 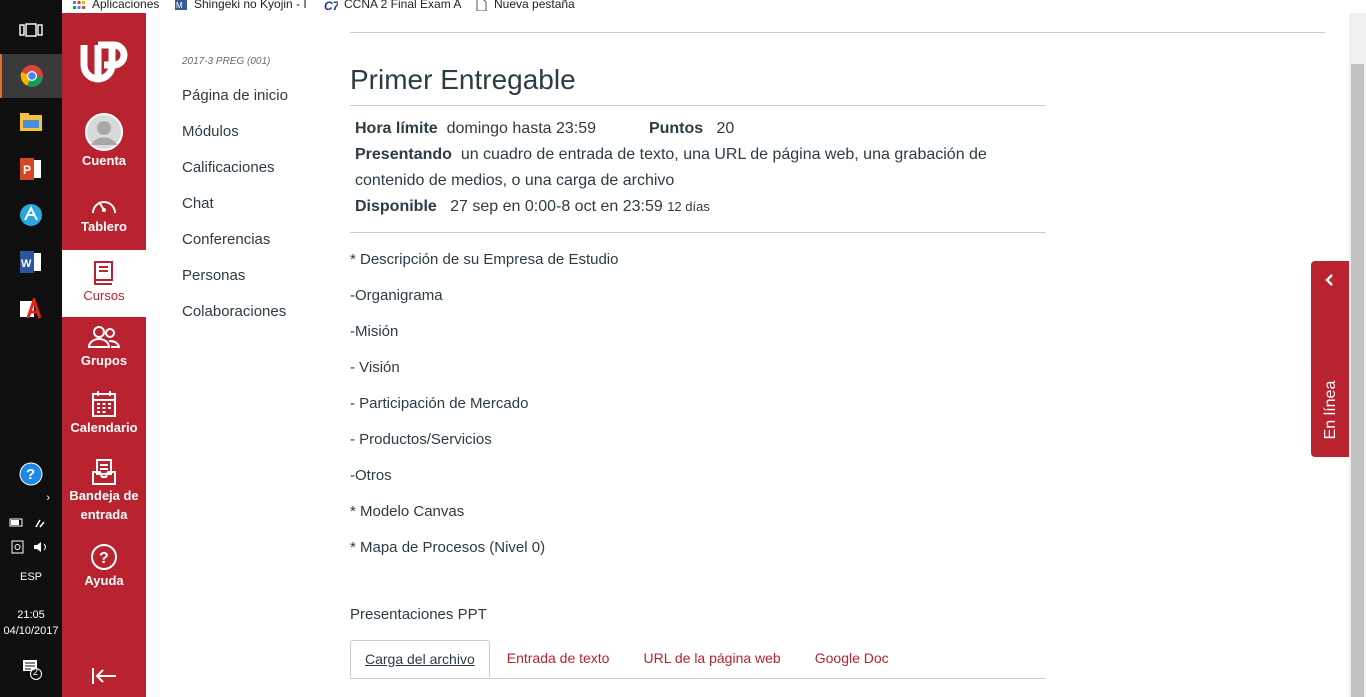 I want to click on tab-file-upload: Carga del archivo, so click(x=420, y=659).